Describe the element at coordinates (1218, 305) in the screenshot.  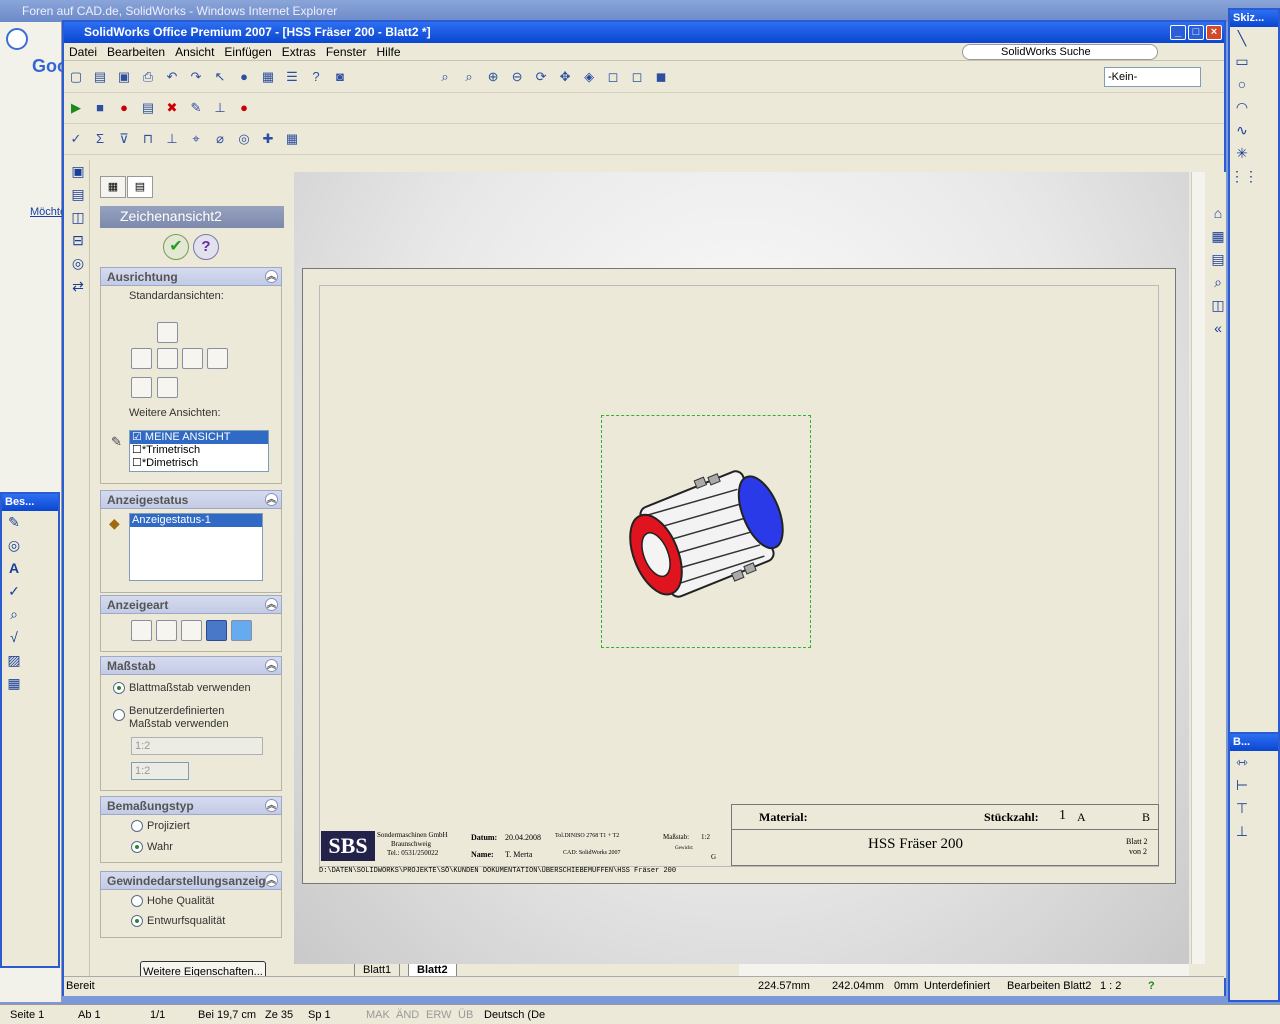
I see `view-palette-icon: ◫` at that location.